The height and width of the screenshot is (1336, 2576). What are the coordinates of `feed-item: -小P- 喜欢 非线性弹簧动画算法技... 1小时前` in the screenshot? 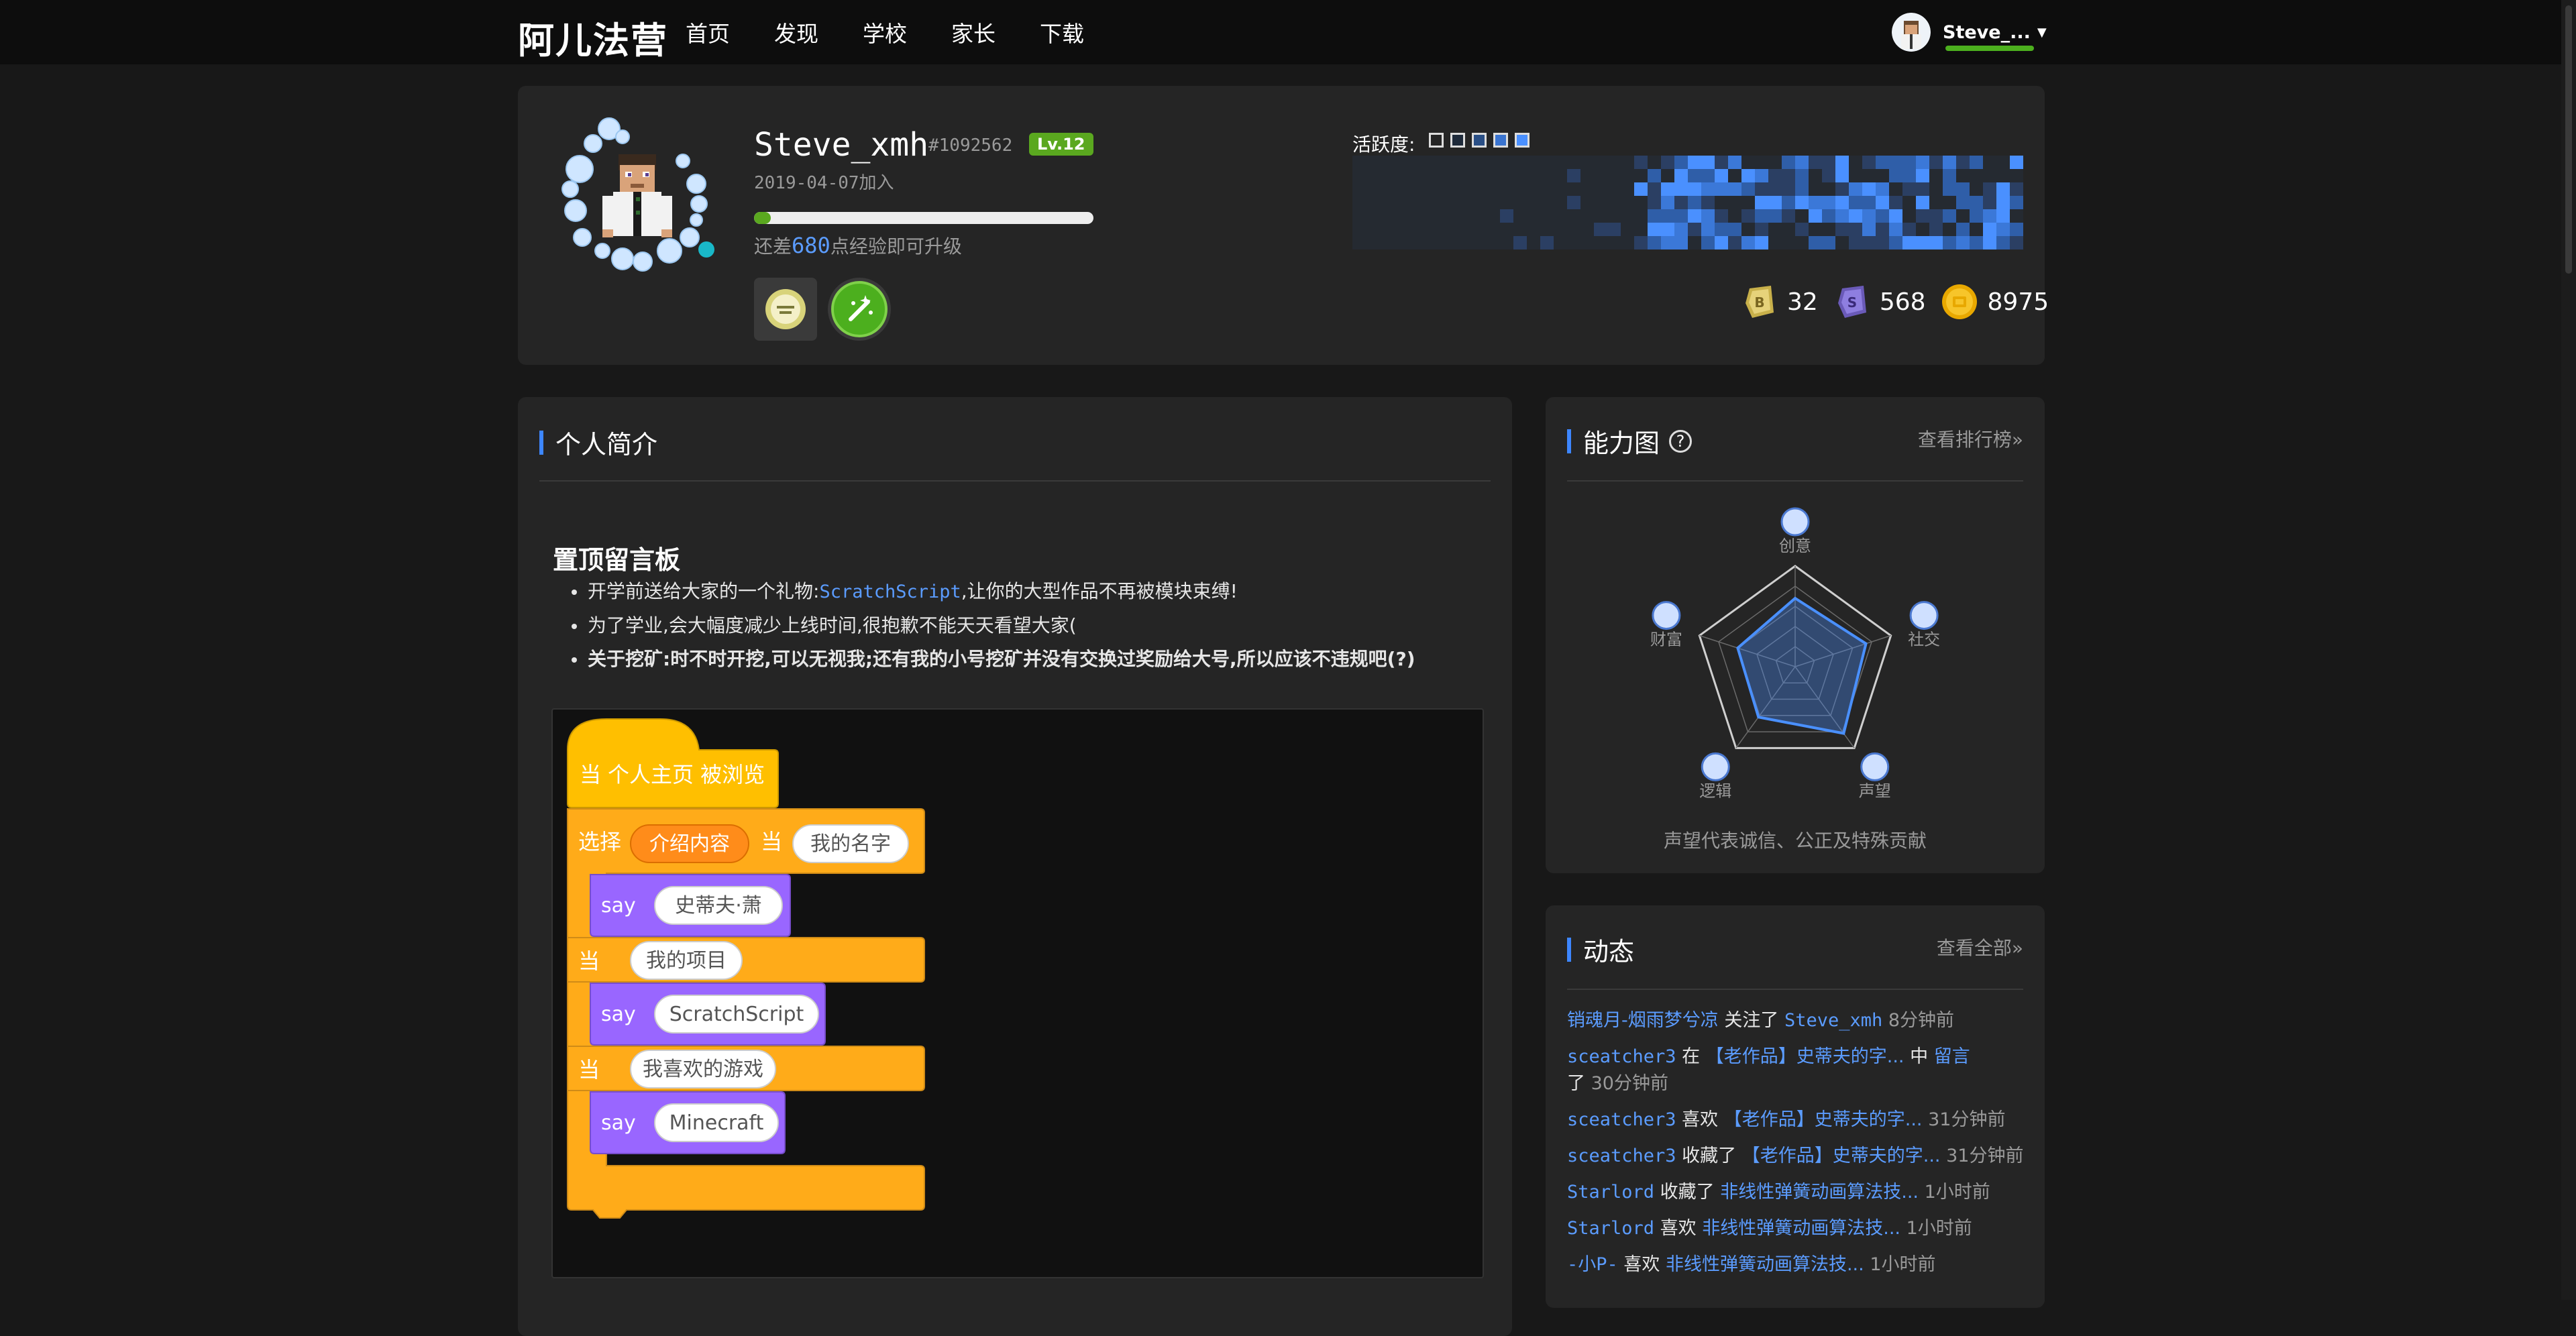 It's located at (1798, 1265).